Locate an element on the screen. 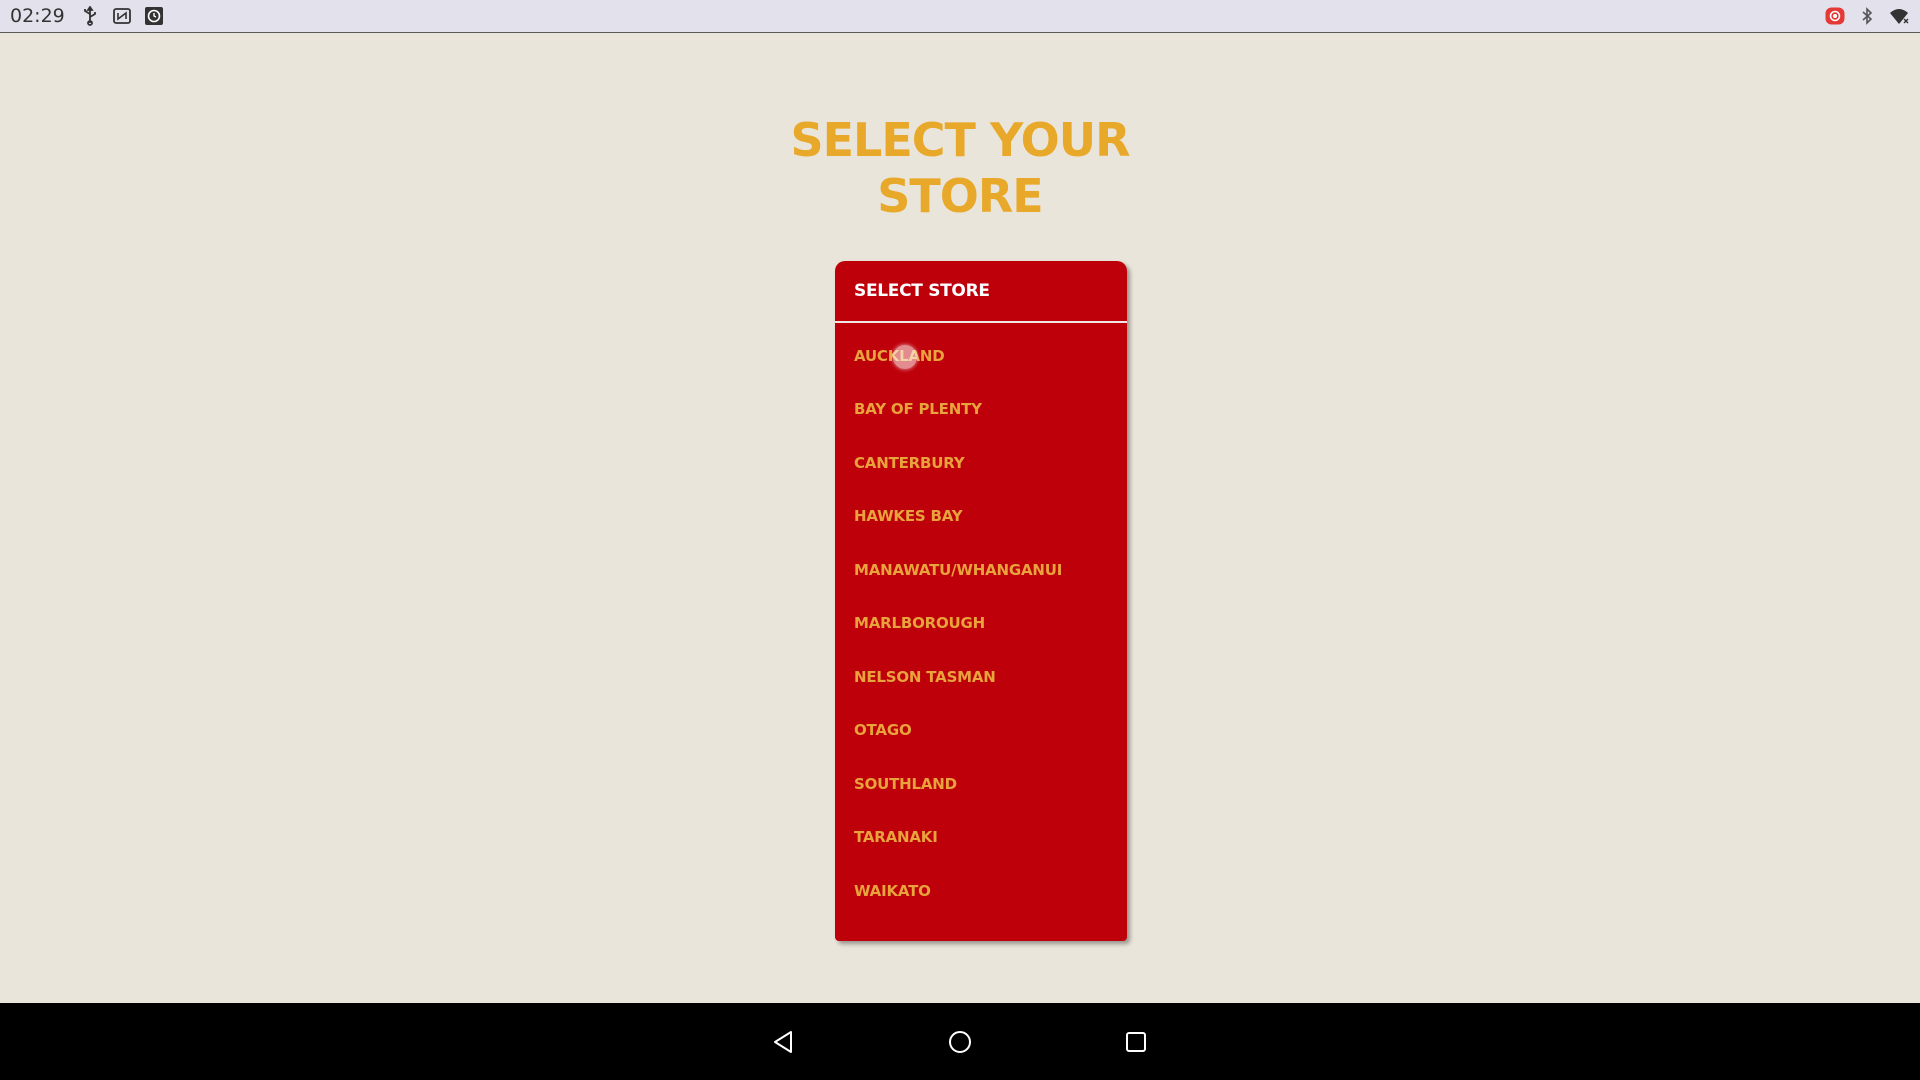  navigation-bar is located at coordinates (960, 1041).